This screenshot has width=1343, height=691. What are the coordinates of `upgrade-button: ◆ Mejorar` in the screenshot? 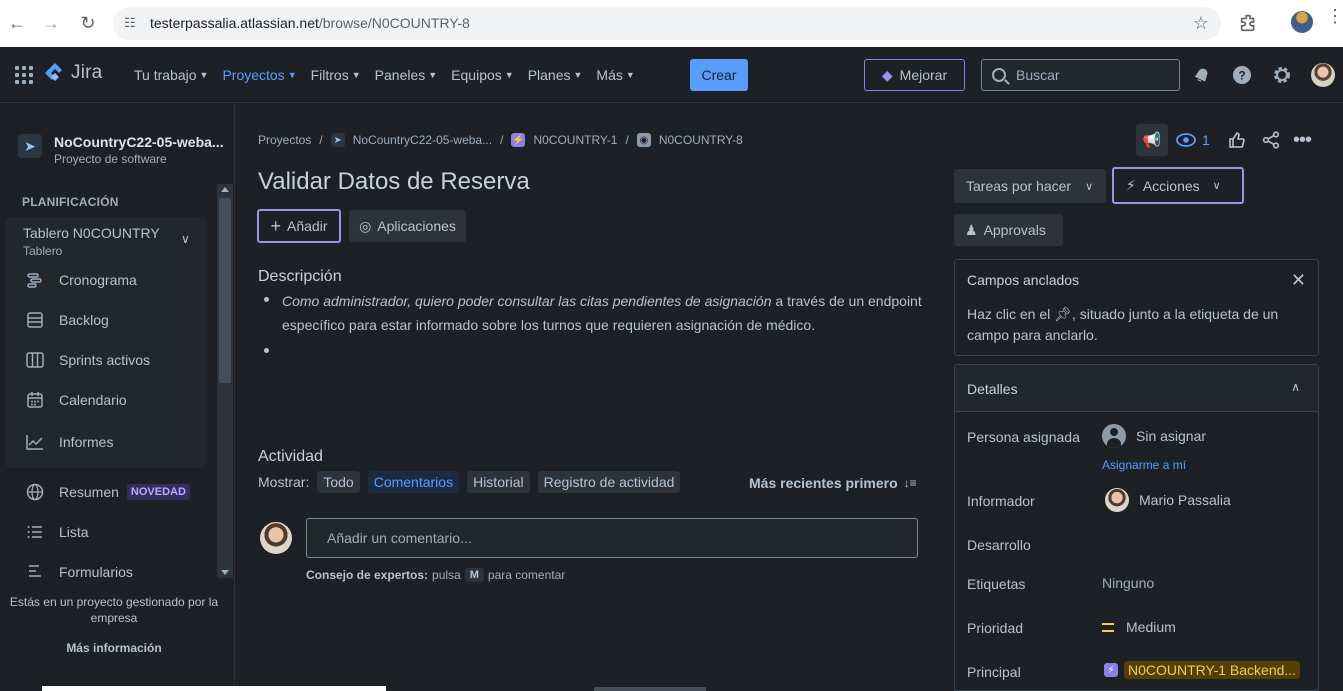 It's located at (914, 75).